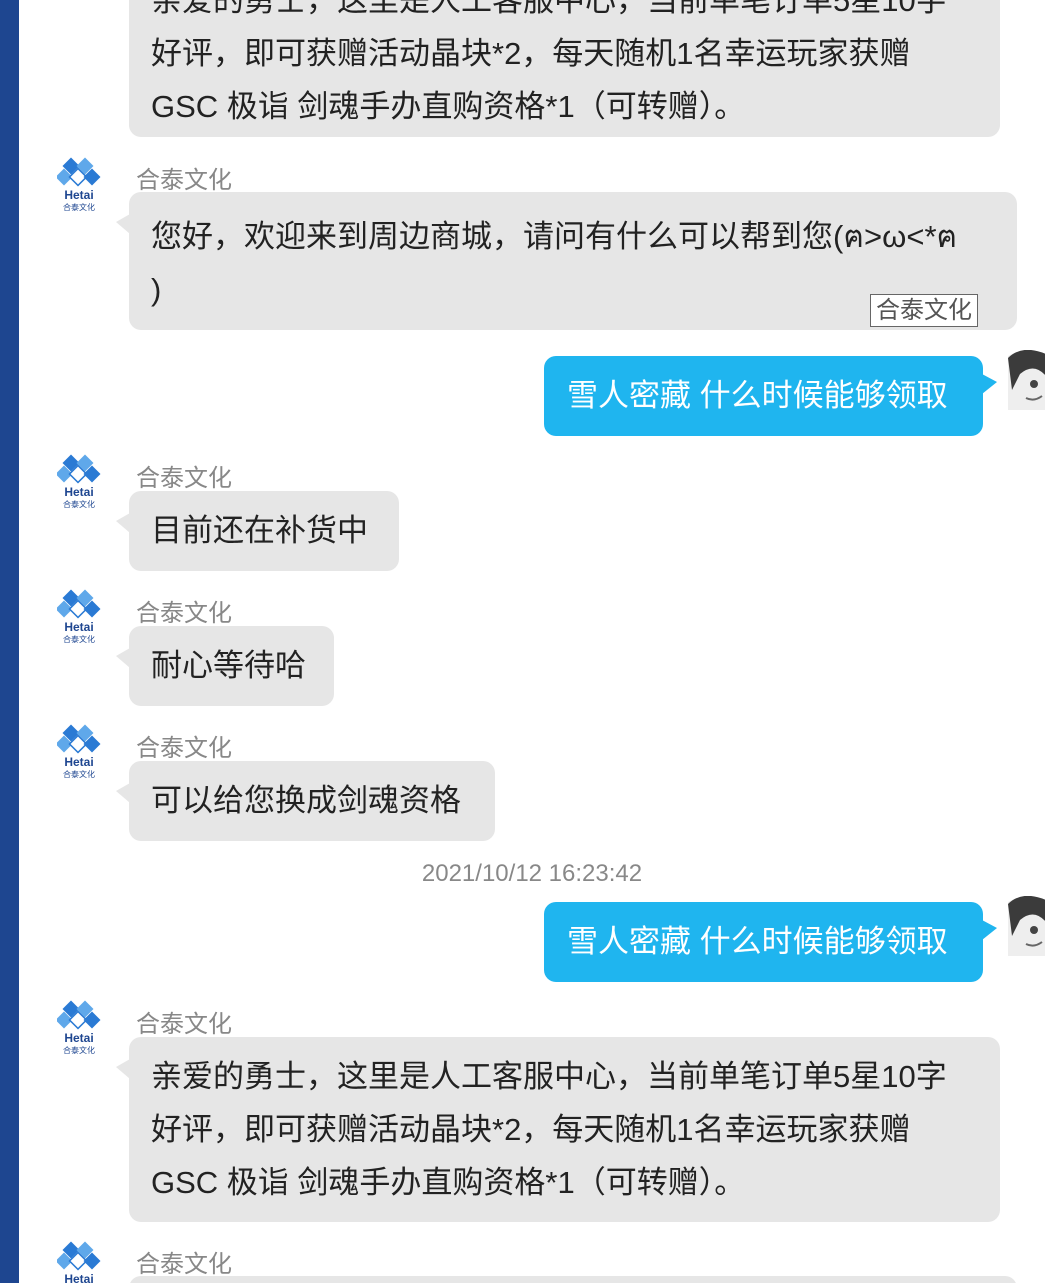  What do you see at coordinates (225, 666) in the screenshot?
I see `message-bubble-incoming: 耐心等待哈` at bounding box center [225, 666].